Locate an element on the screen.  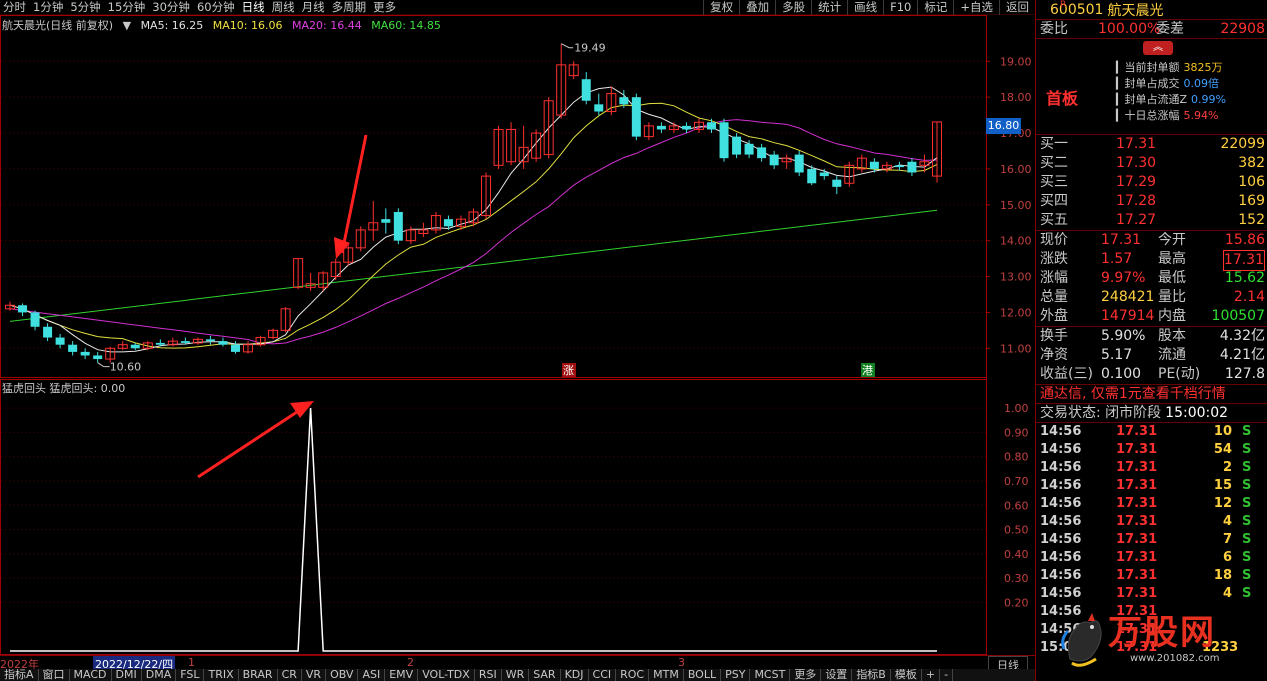
arrow-annotation is located at coordinates (354, 194).